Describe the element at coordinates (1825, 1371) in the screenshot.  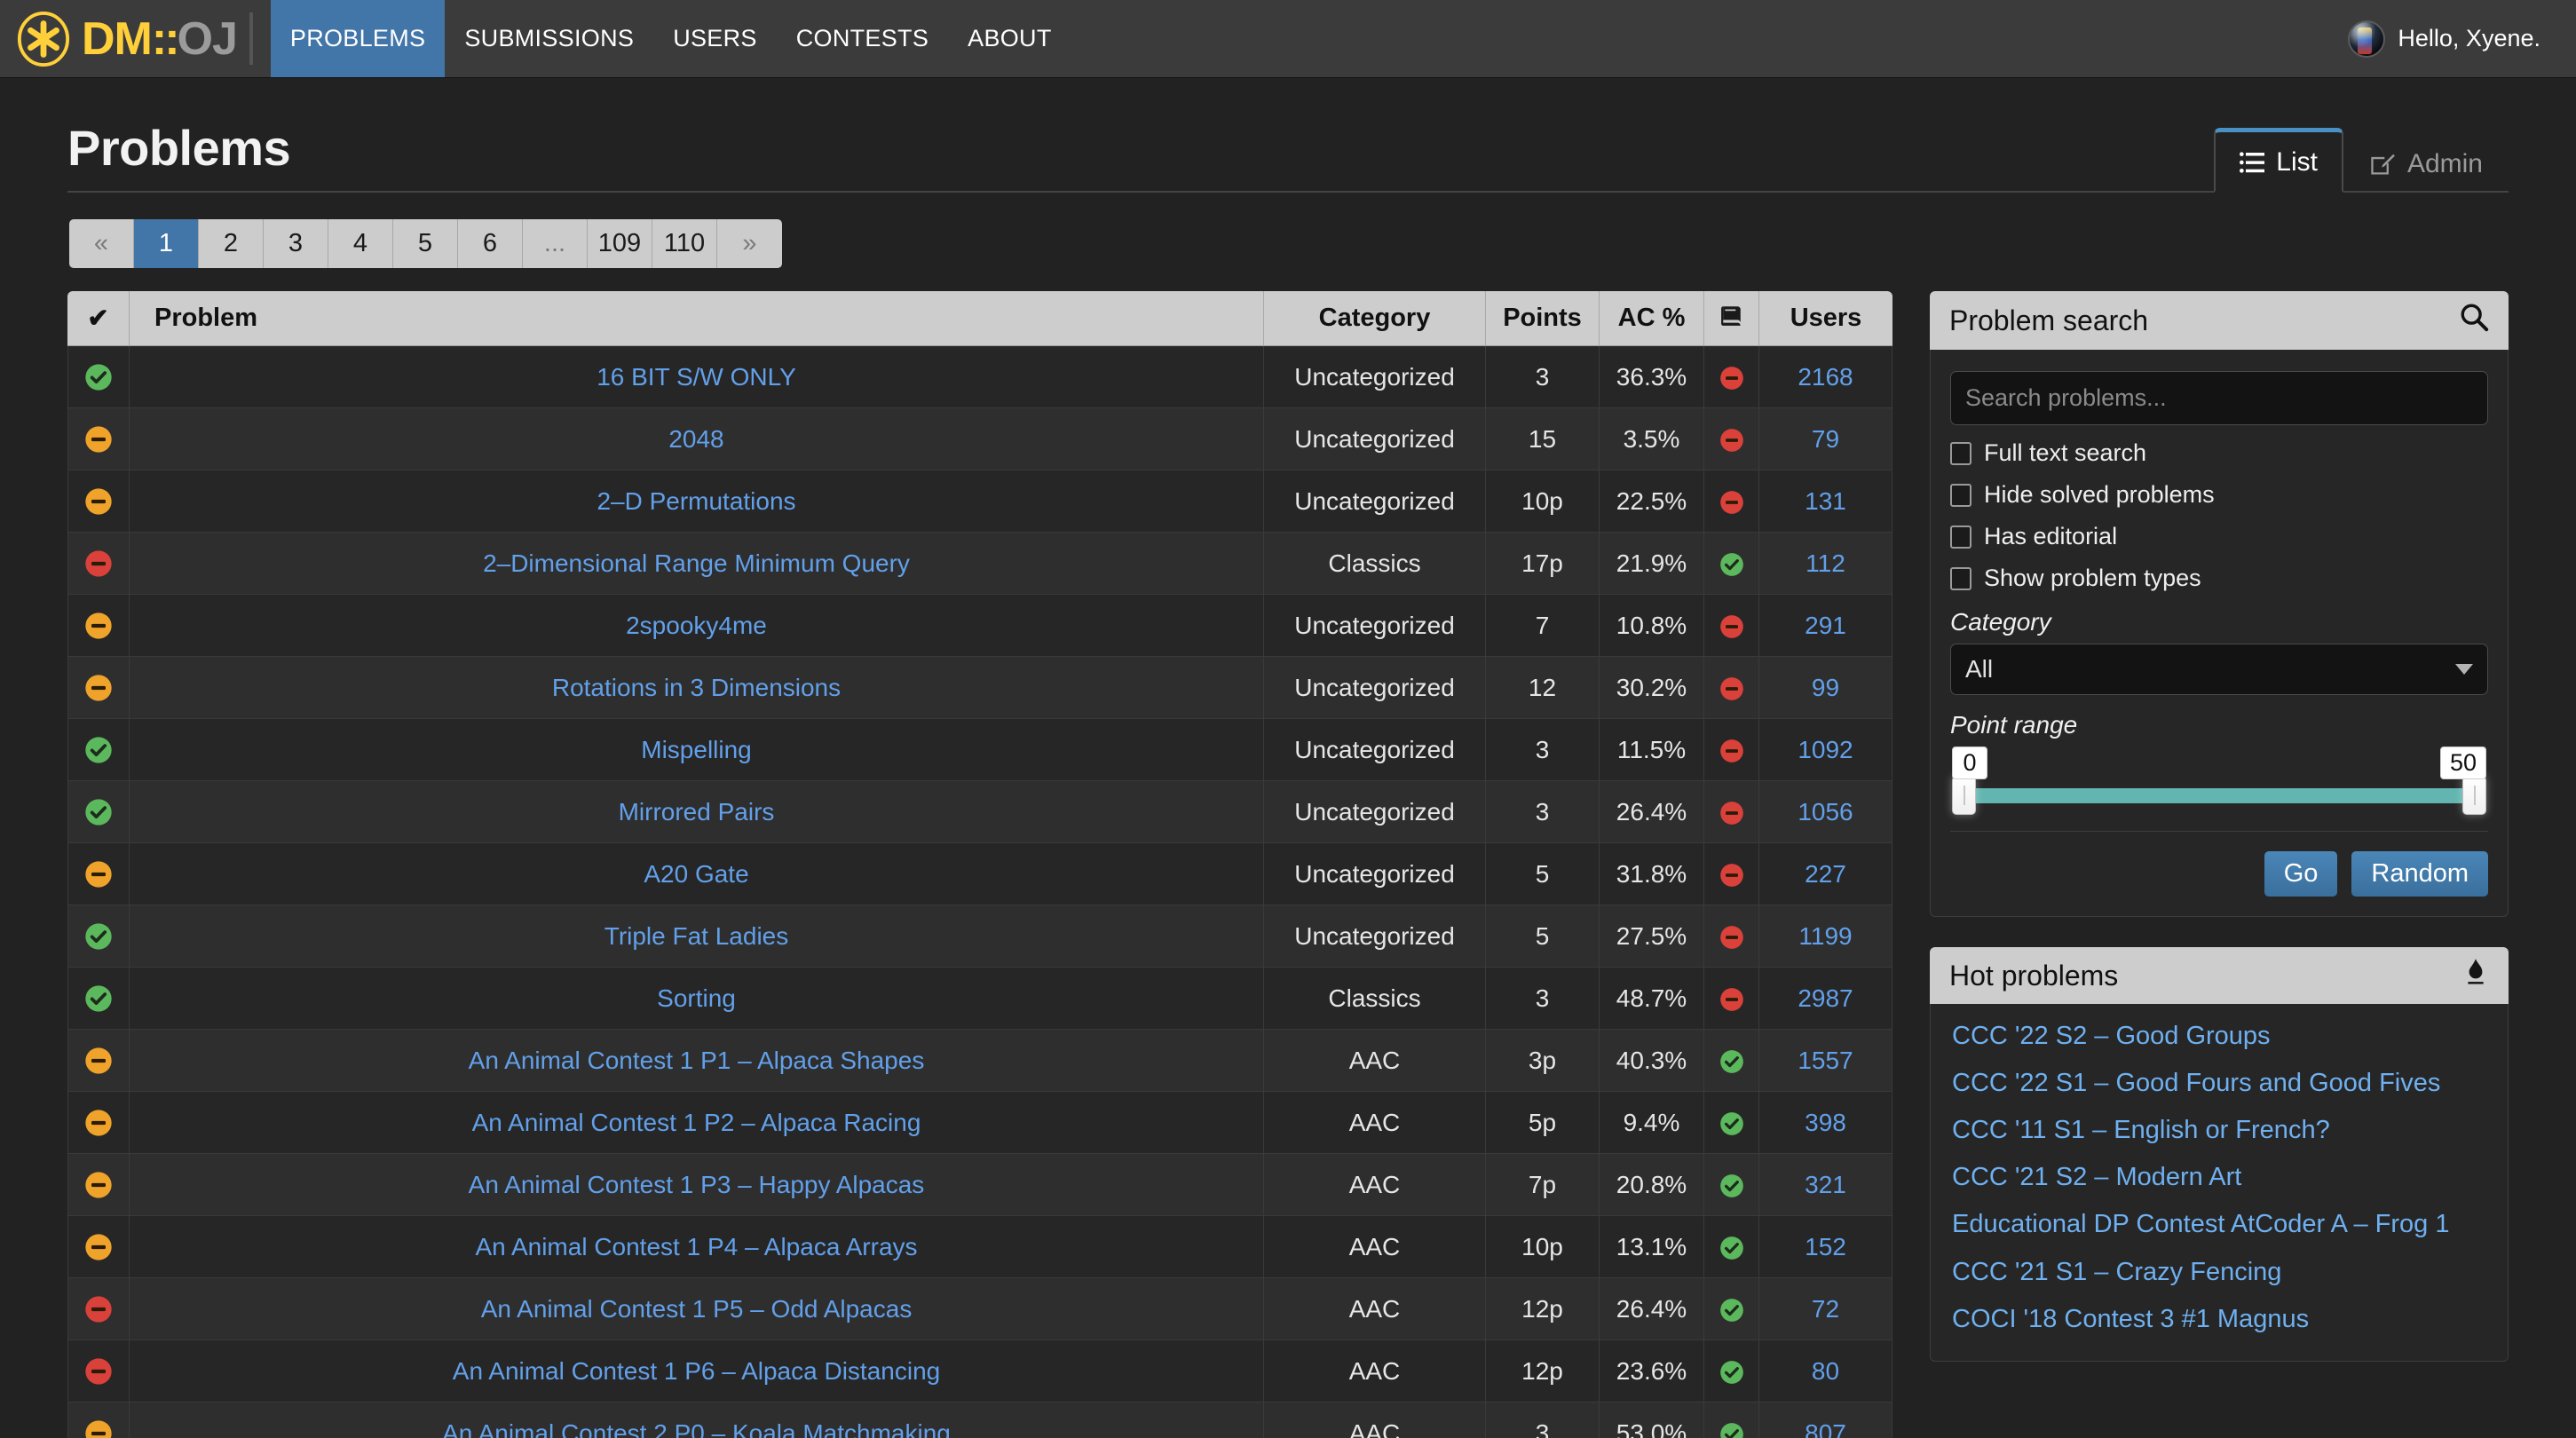
I see `users-link: 80` at that location.